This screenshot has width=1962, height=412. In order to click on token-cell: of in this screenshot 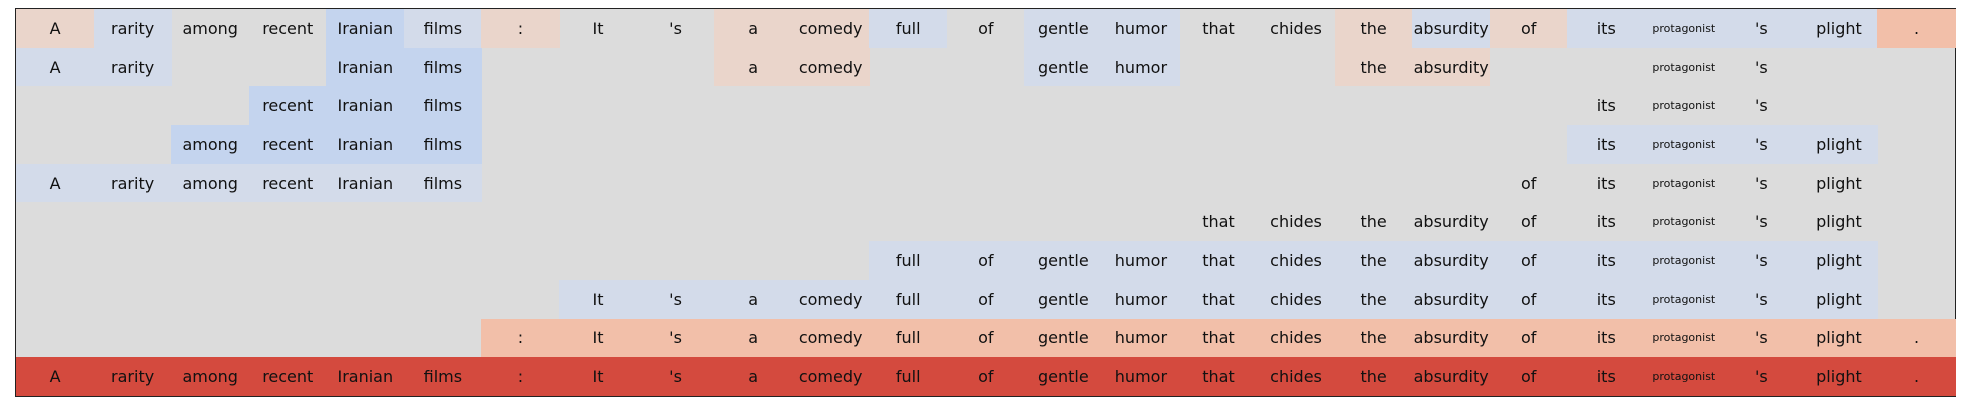, I will do `click(985, 376)`.